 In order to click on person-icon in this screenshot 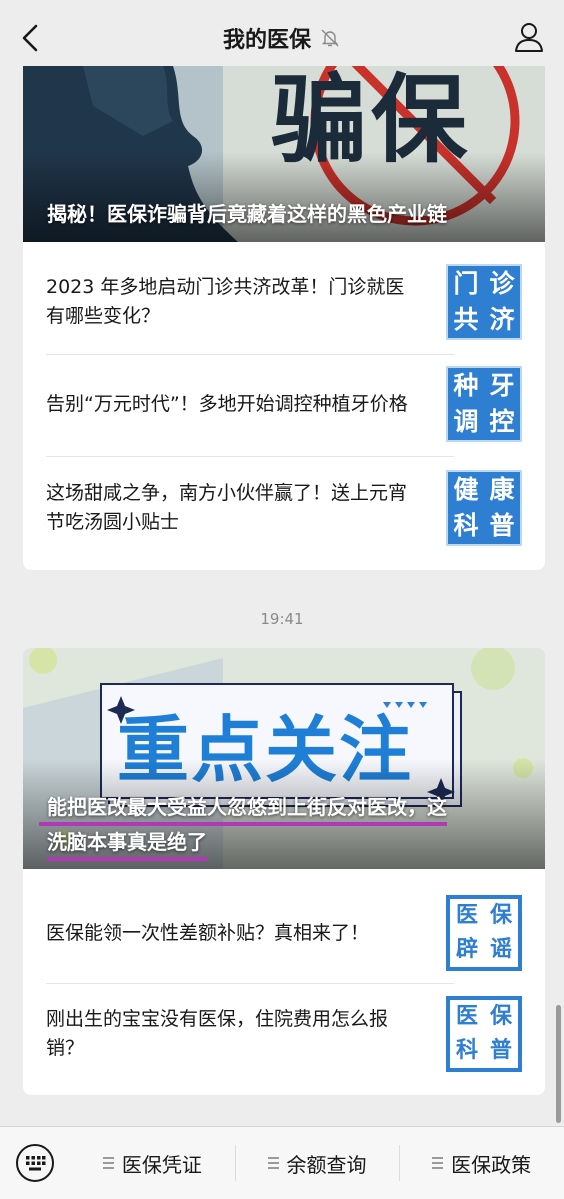, I will do `click(529, 37)`.